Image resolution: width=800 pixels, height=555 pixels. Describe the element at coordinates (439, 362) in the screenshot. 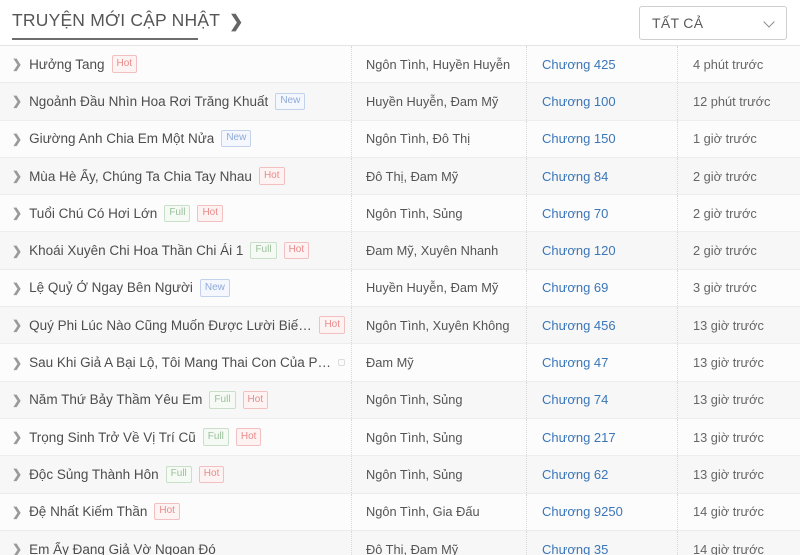

I see `cell-genre: Đam Mỹ` at that location.